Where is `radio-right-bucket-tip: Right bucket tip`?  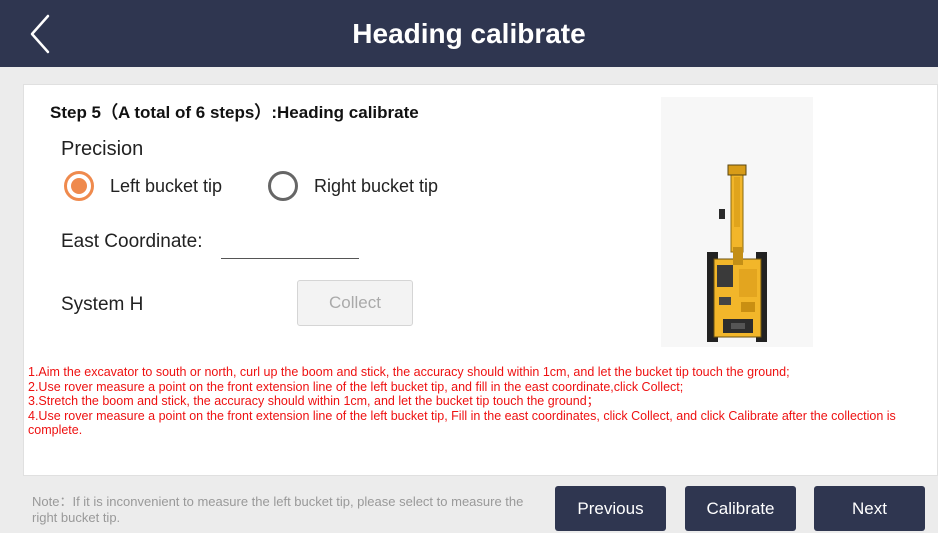 radio-right-bucket-tip: Right bucket tip is located at coordinates (353, 186).